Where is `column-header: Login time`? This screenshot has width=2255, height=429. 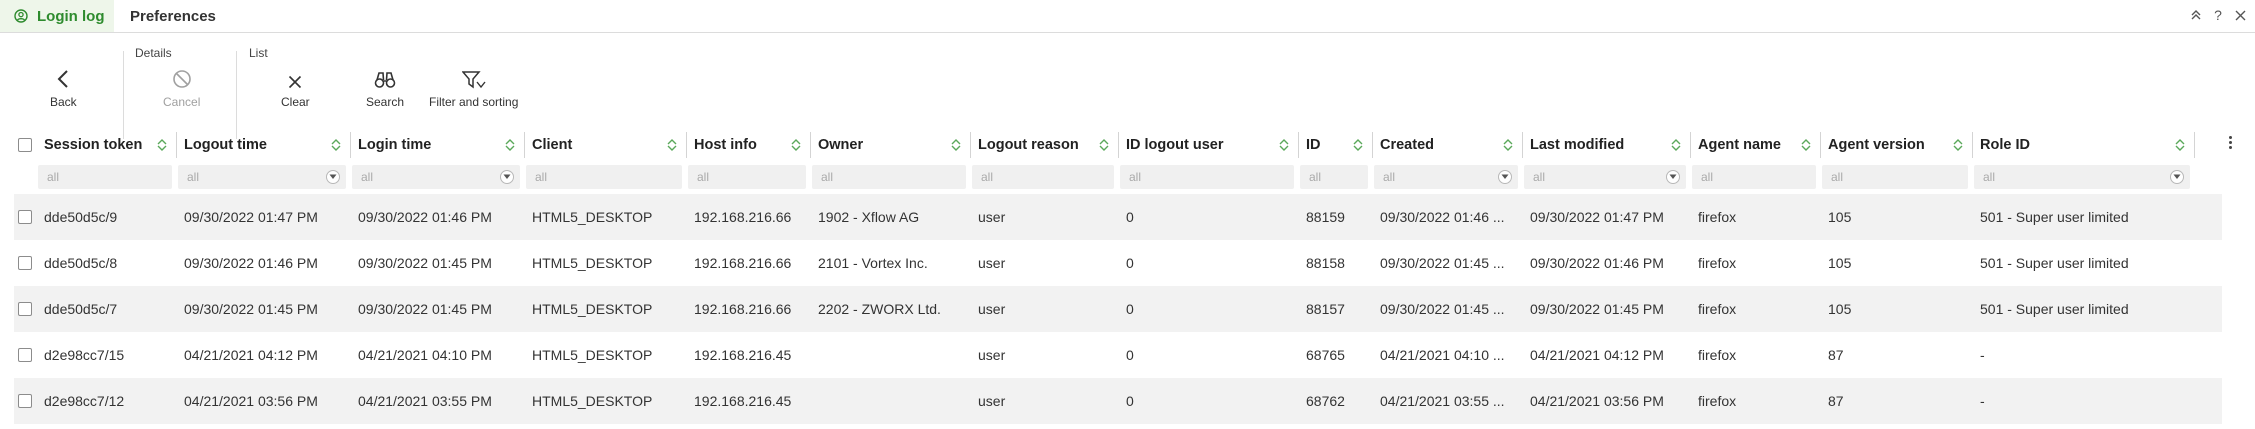
column-header: Login time is located at coordinates (441, 145).